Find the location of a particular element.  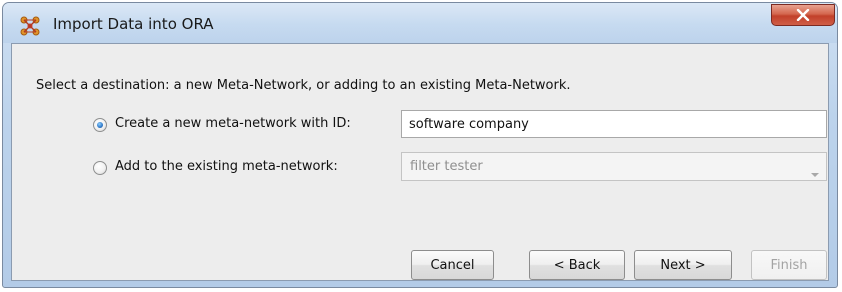

add-existing-label: Add to the existing meta-network: is located at coordinates (226, 166).